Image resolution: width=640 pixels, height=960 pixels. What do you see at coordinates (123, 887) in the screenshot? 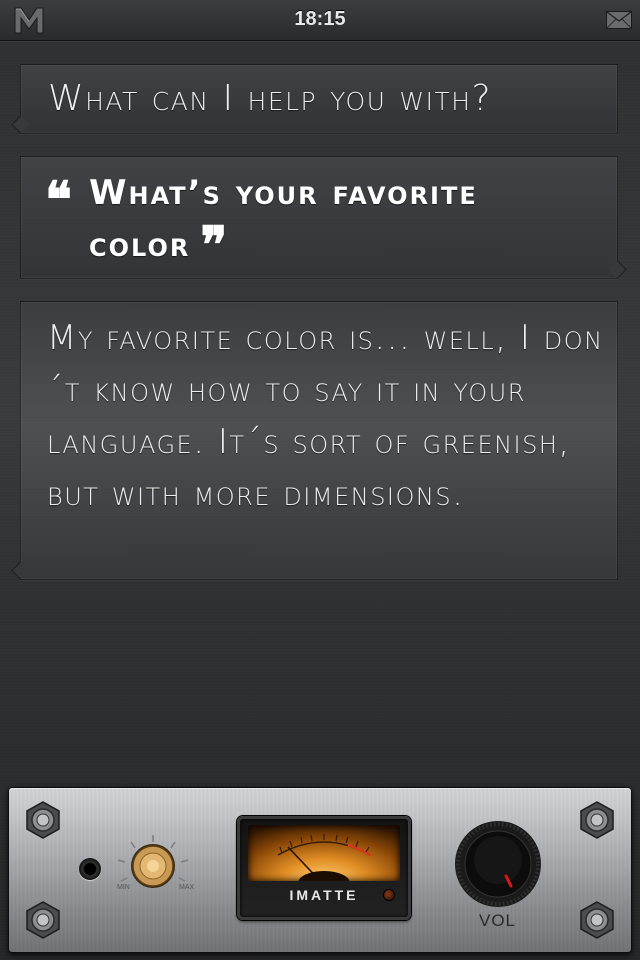
I see `gain-min-label: MIN` at bounding box center [123, 887].